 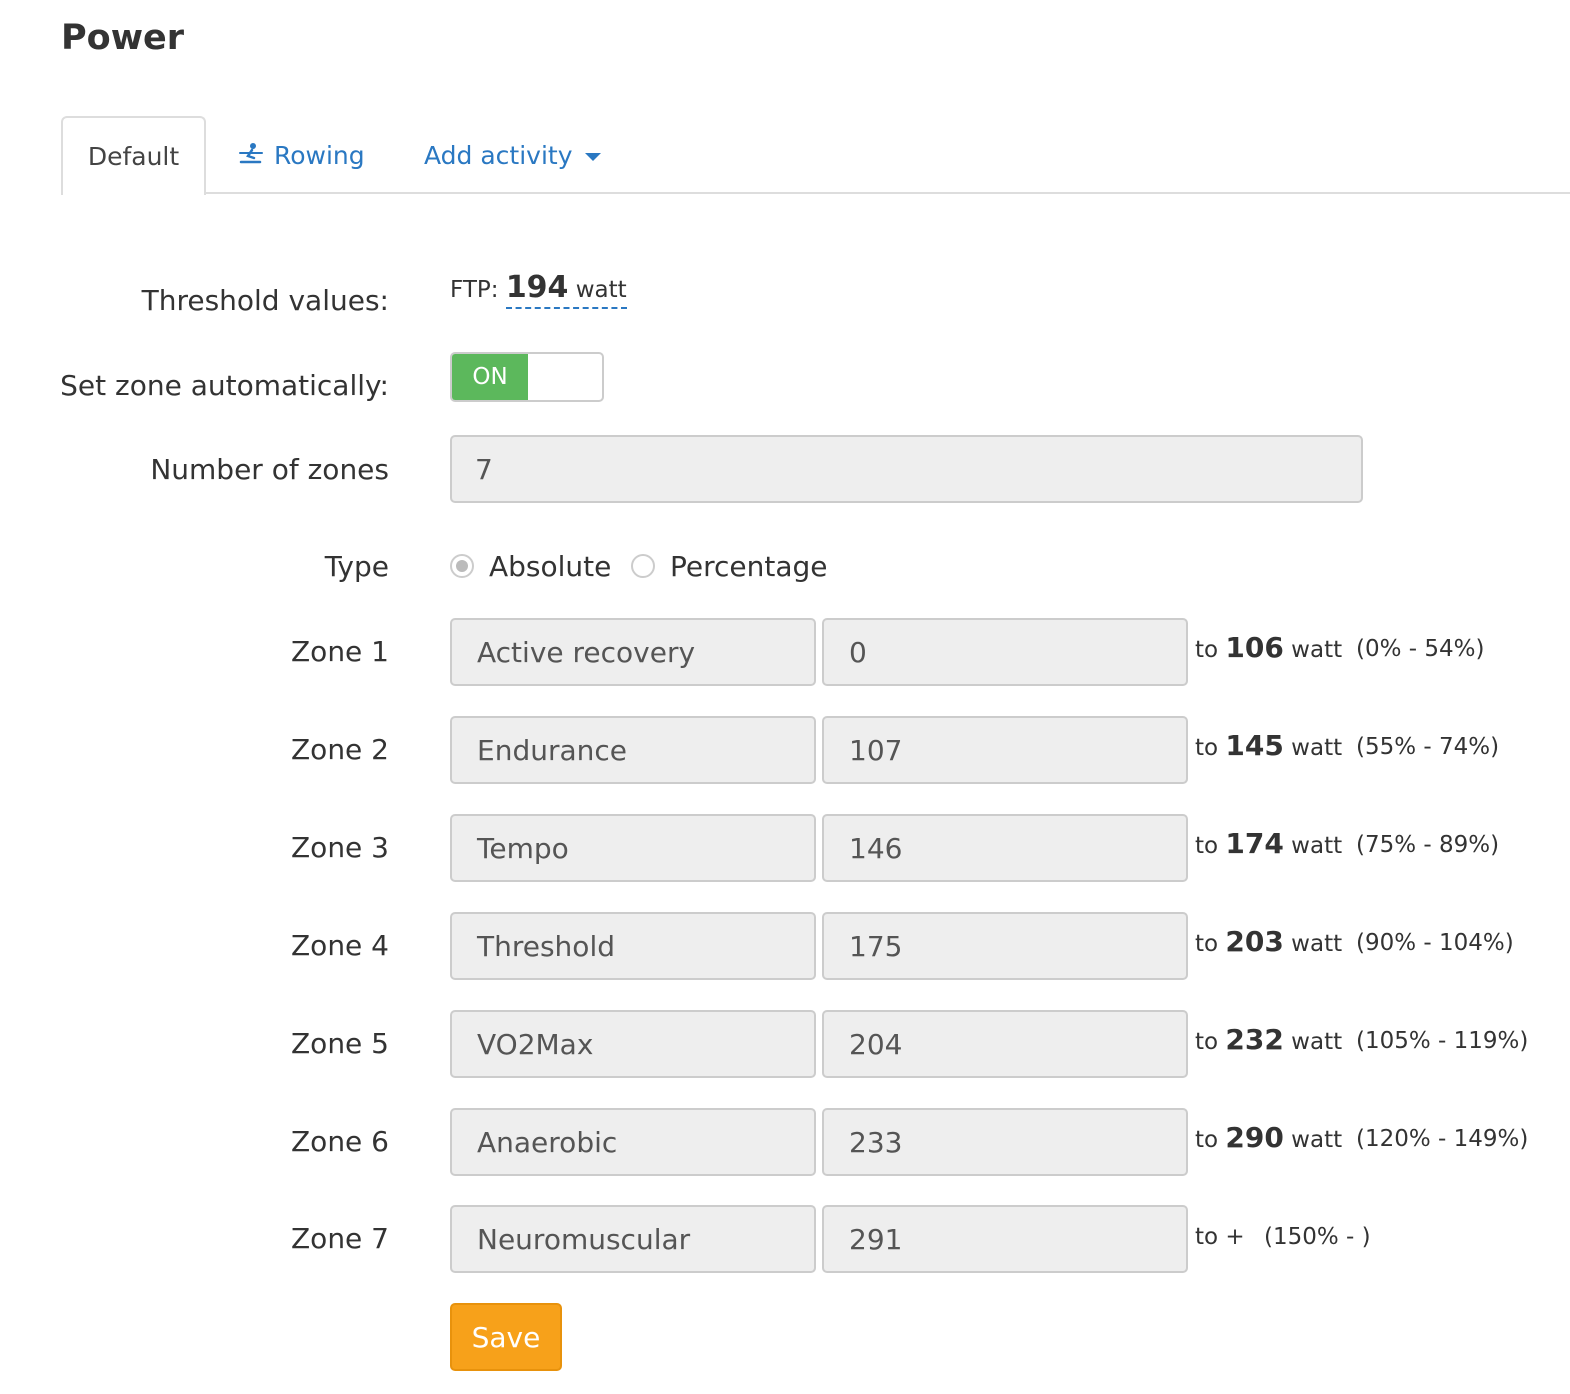 What do you see at coordinates (340, 651) in the screenshot?
I see `zone-label: Zone 1` at bounding box center [340, 651].